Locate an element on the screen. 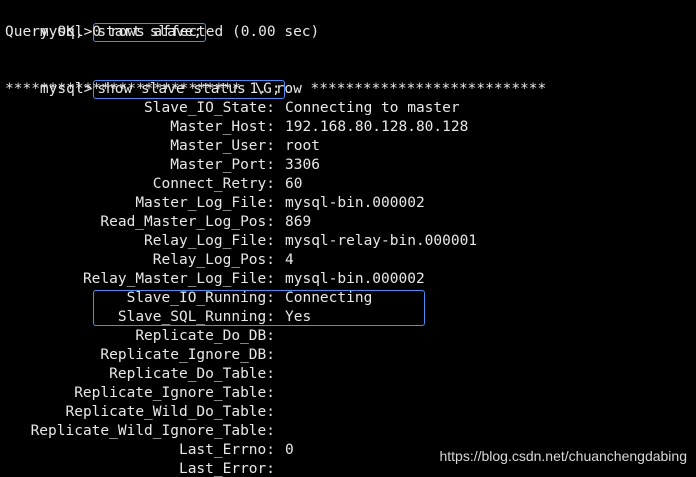 This screenshot has height=477, width=696. status-field-value: Connecting to master is located at coordinates (372, 108).